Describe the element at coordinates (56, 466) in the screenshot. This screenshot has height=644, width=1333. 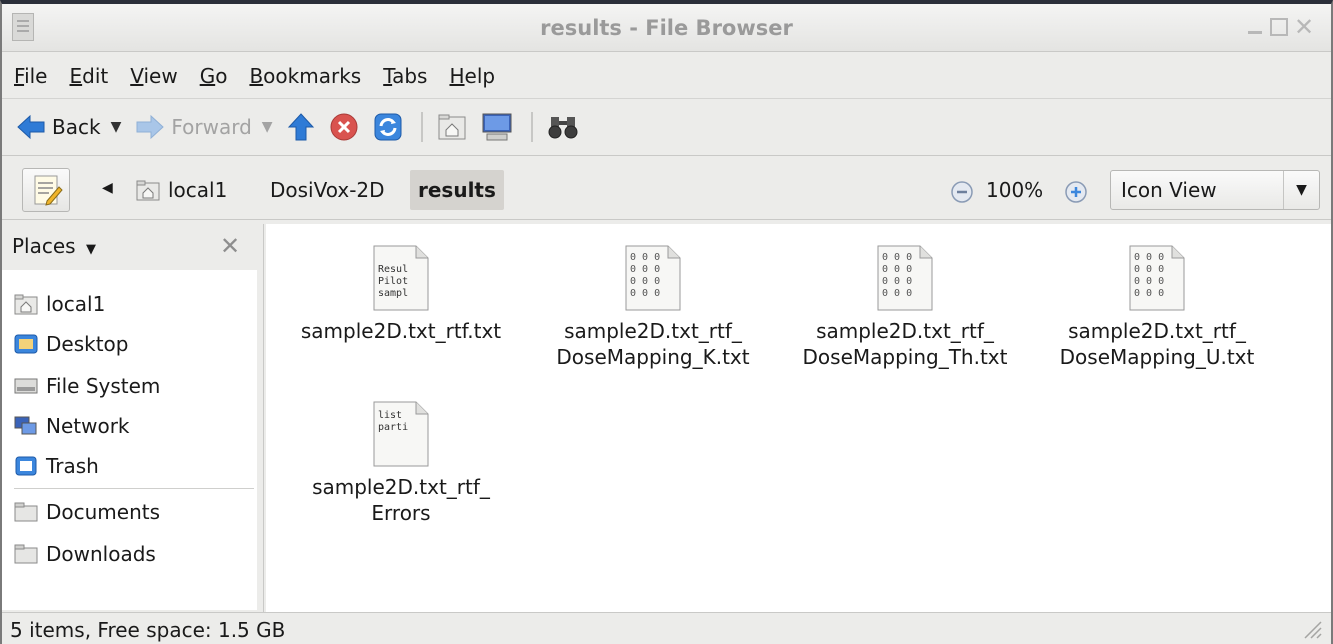
I see `sidebar-item-trash: Trash` at that location.